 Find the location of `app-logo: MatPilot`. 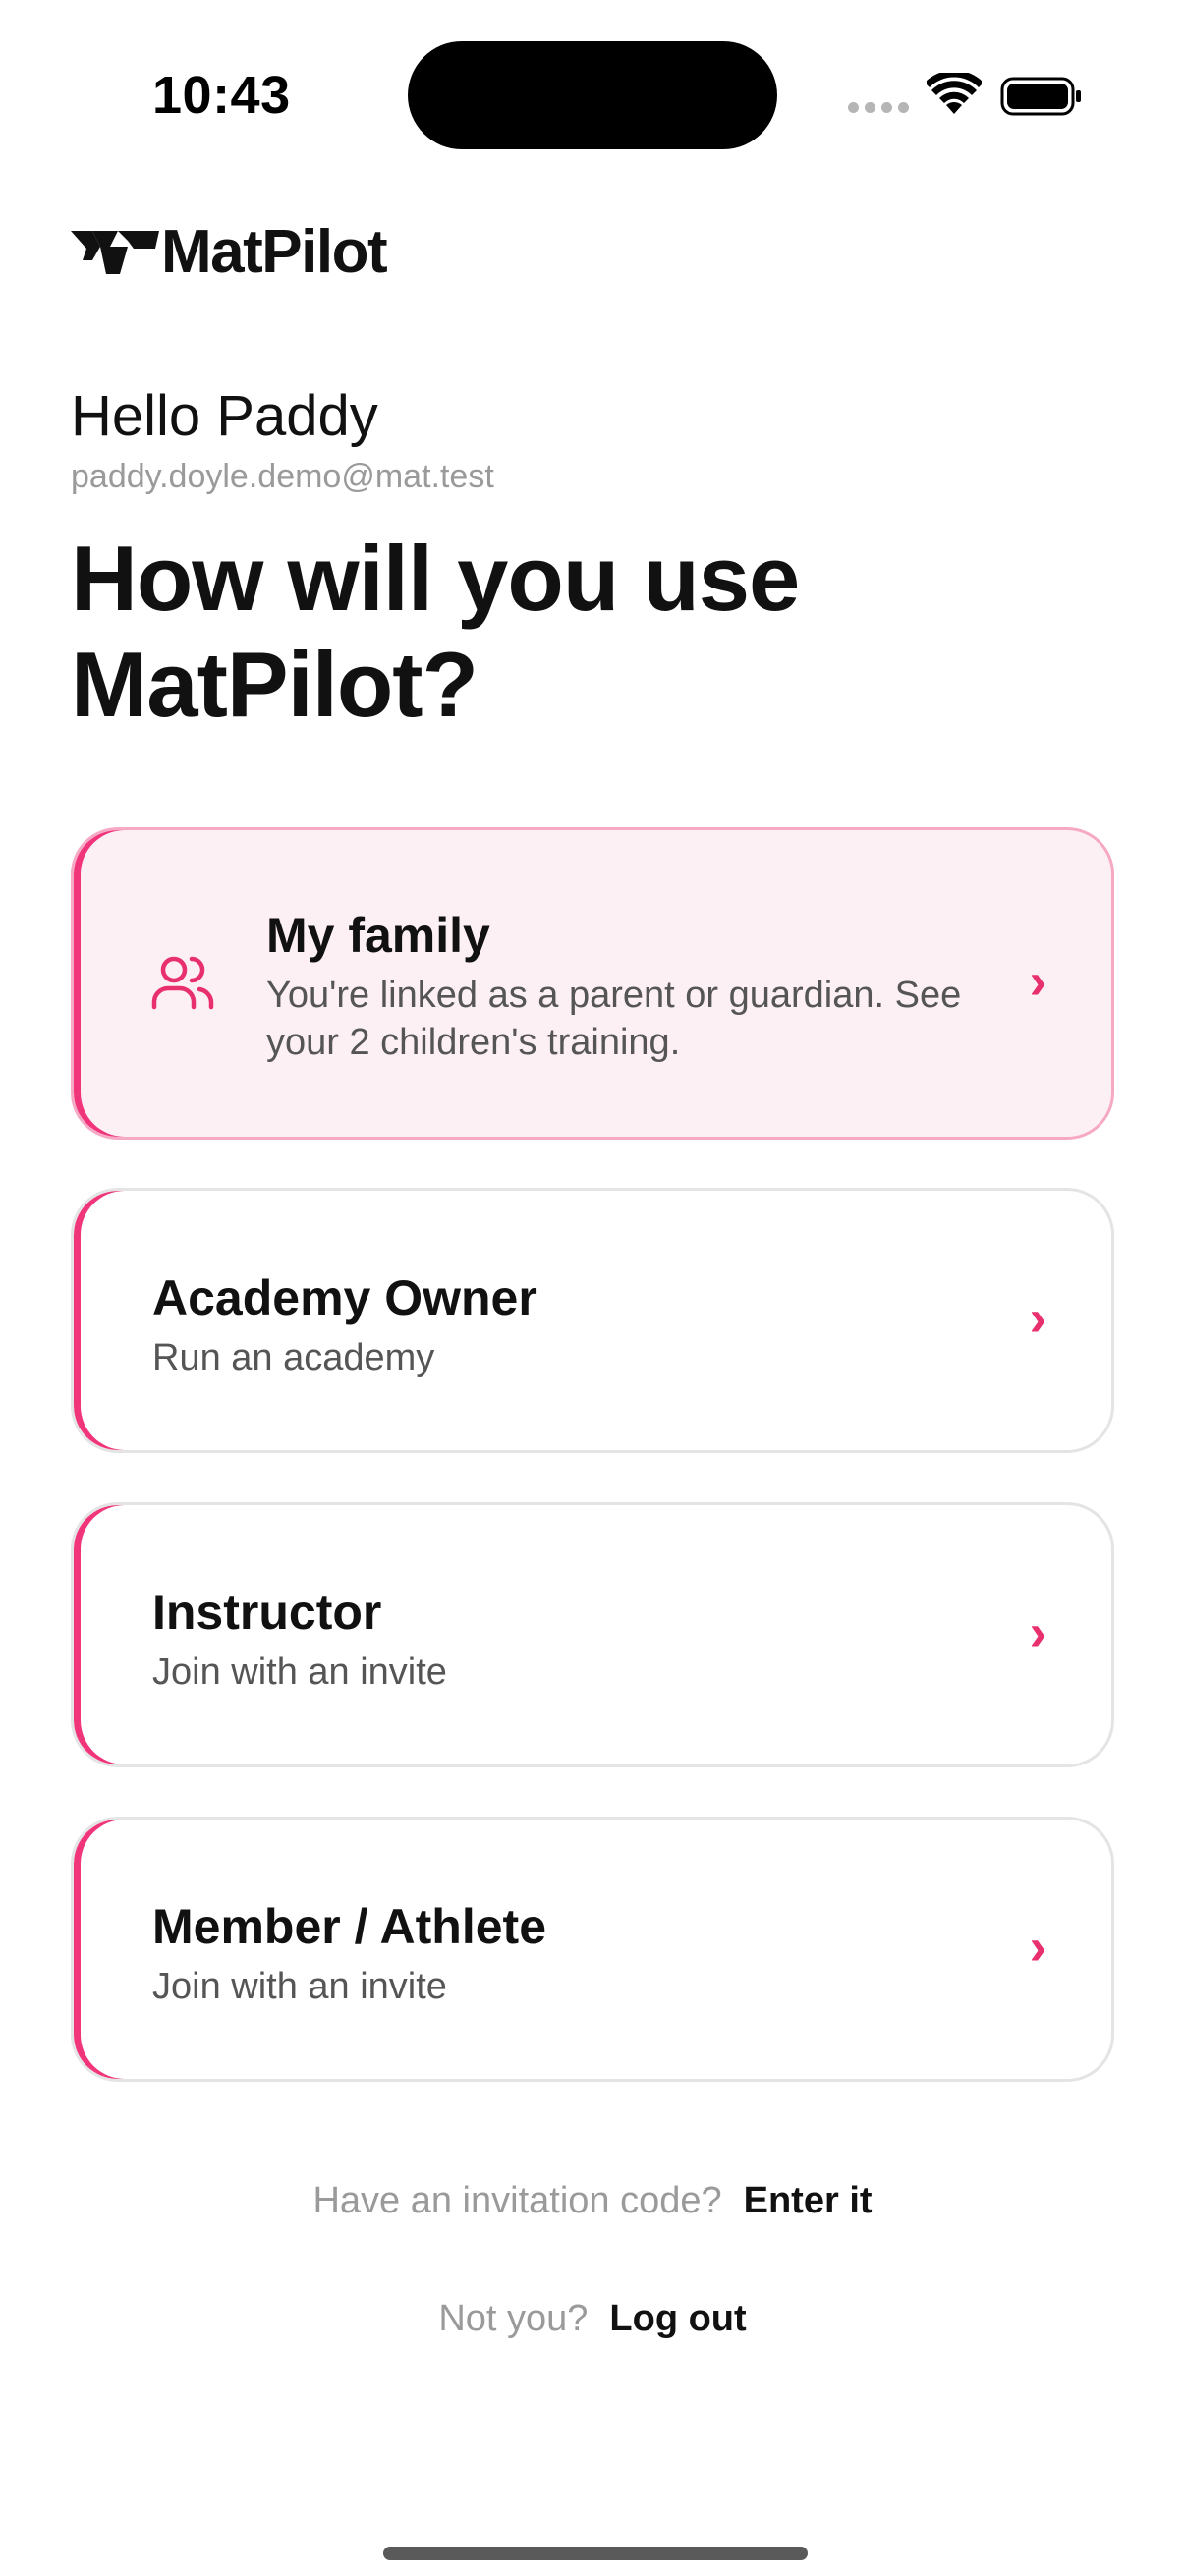

app-logo: MatPilot is located at coordinates (230, 252).